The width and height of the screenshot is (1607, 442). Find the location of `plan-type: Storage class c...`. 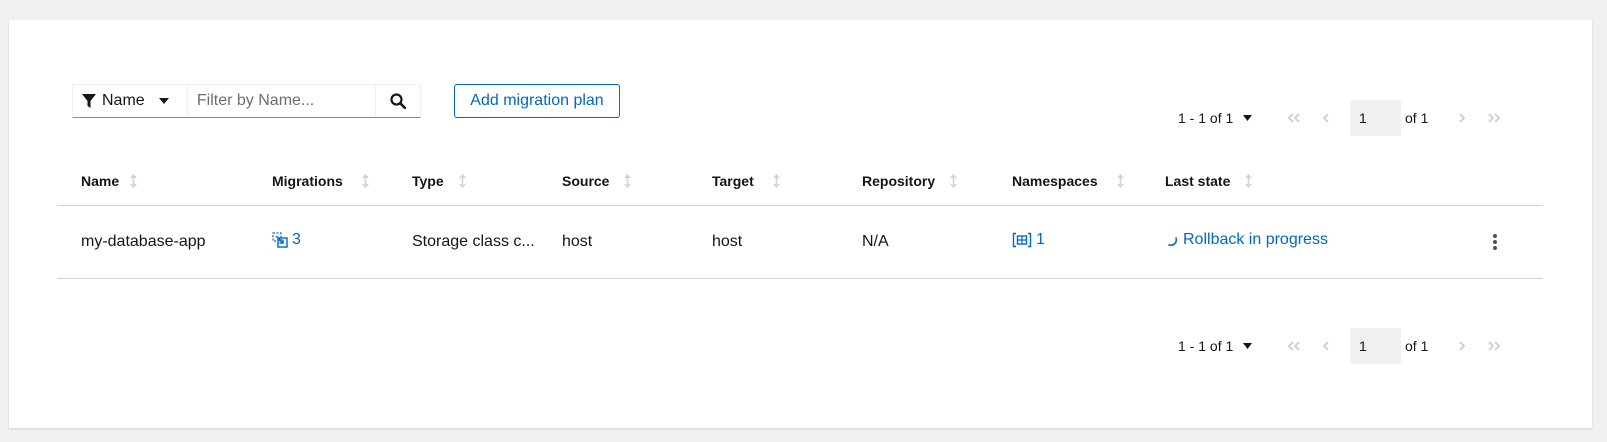

plan-type: Storage class c... is located at coordinates (473, 241).